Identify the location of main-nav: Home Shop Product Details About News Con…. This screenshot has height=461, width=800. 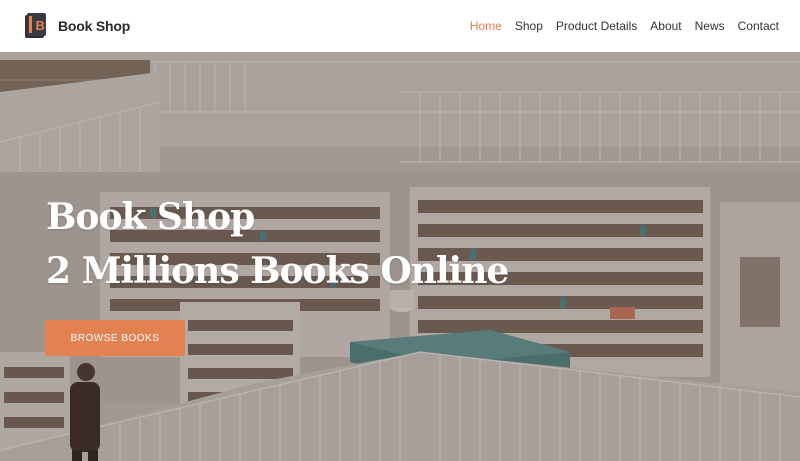
(618, 26).